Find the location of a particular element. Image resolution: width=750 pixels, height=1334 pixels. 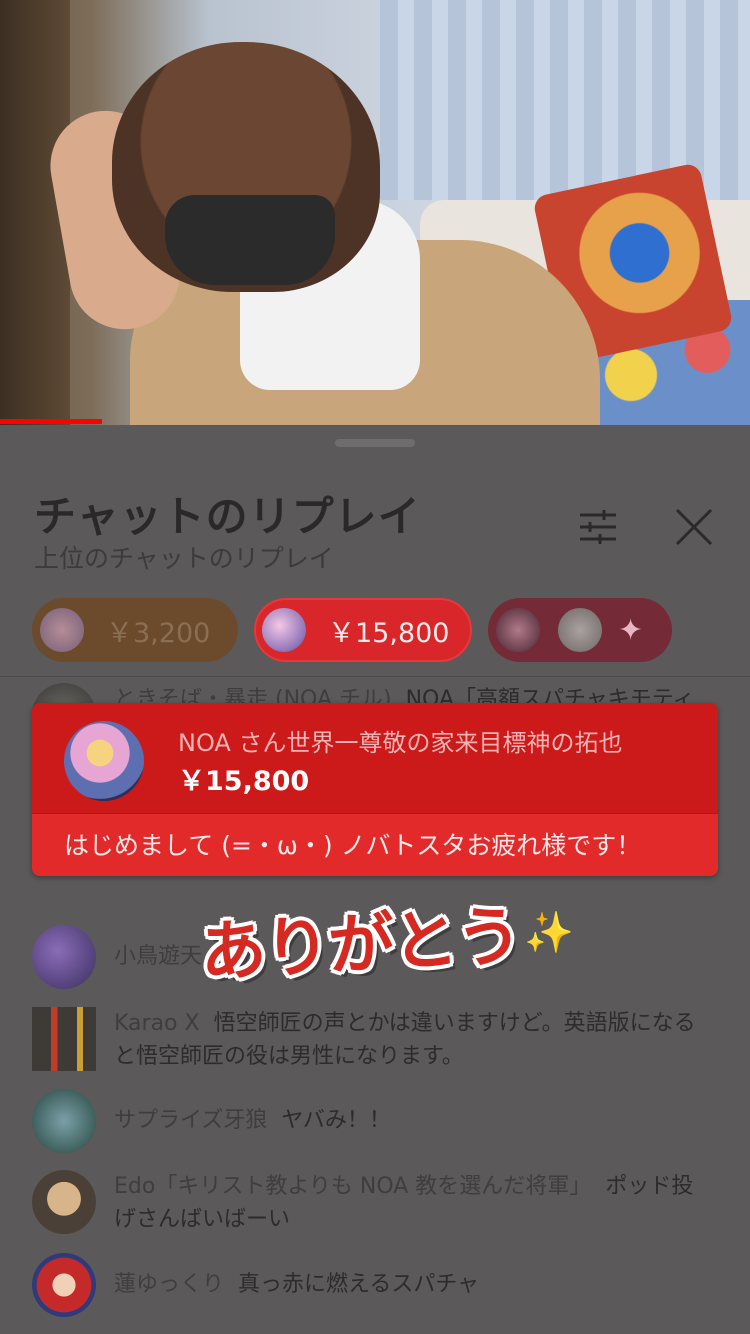

superchat-chip-selected: ￥15,800 is located at coordinates (363, 630).